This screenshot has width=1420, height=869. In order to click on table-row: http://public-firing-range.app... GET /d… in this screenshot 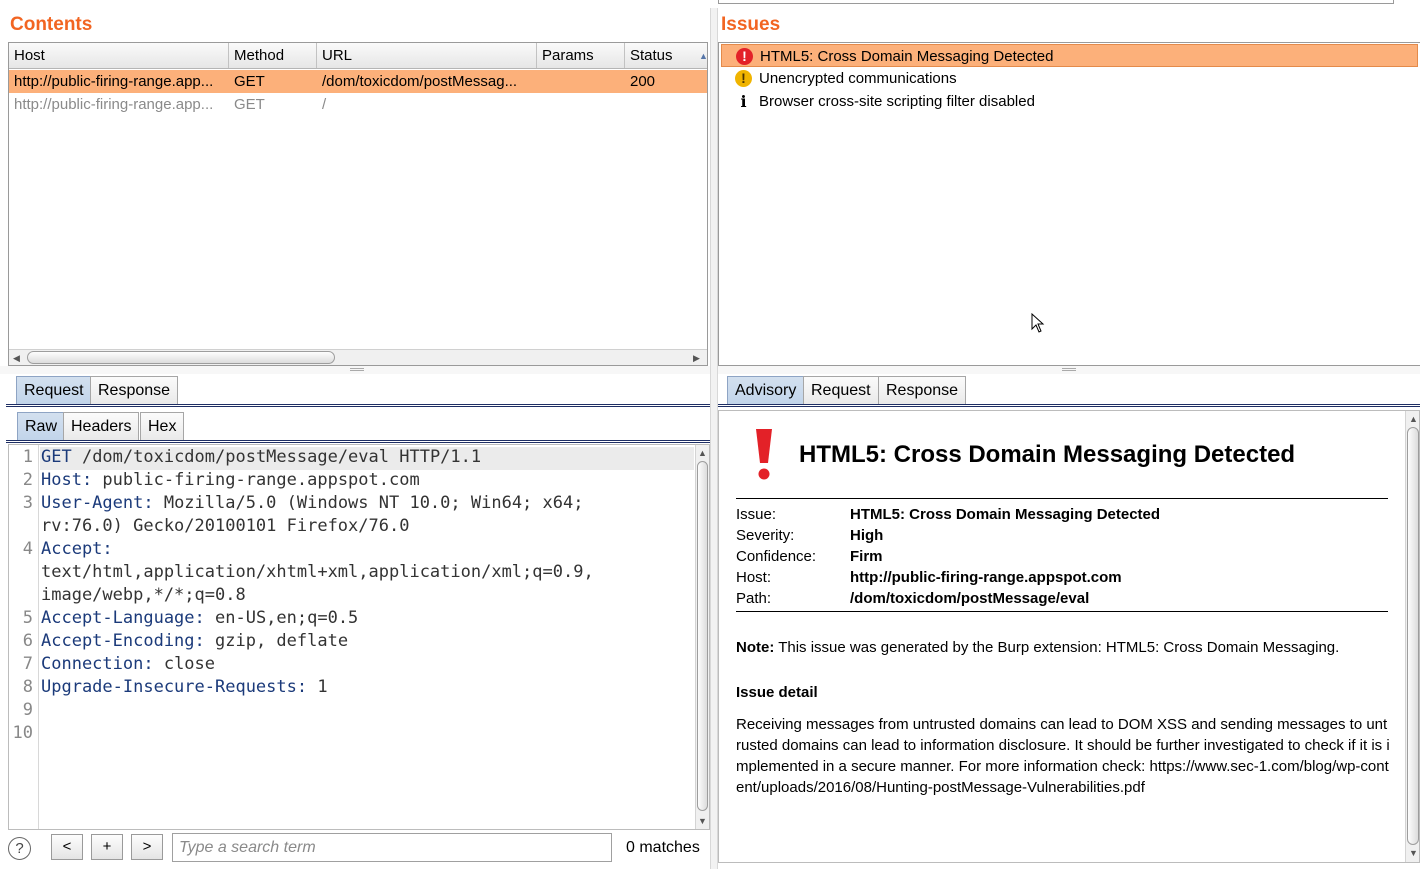, I will do `click(358, 81)`.